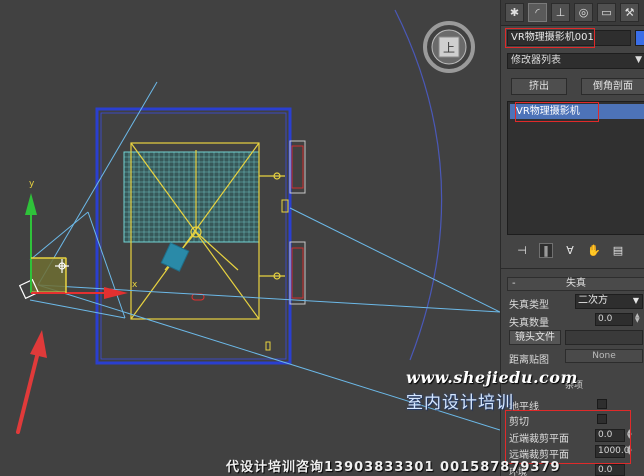 The width and height of the screenshot is (644, 476). I want to click on show-end-result-icon: ‖, so click(546, 250).